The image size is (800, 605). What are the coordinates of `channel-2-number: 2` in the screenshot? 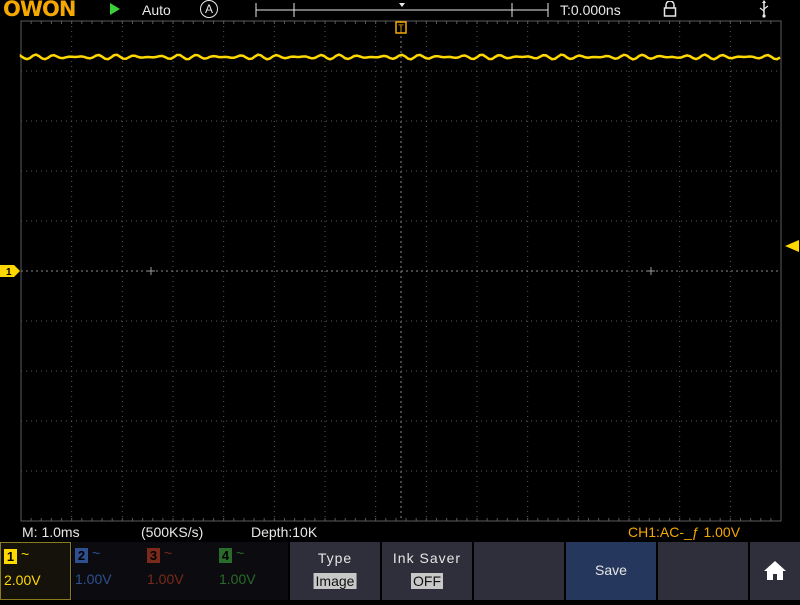 It's located at (81, 555).